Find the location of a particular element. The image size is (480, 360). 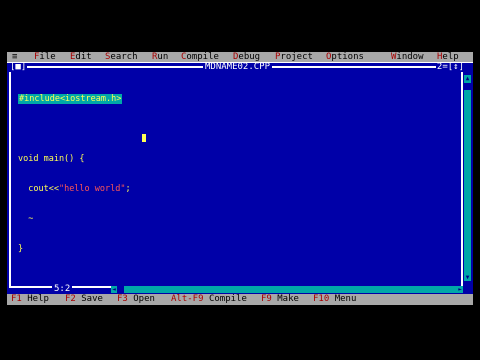

scroll-right-icon: ► is located at coordinates (460, 289).